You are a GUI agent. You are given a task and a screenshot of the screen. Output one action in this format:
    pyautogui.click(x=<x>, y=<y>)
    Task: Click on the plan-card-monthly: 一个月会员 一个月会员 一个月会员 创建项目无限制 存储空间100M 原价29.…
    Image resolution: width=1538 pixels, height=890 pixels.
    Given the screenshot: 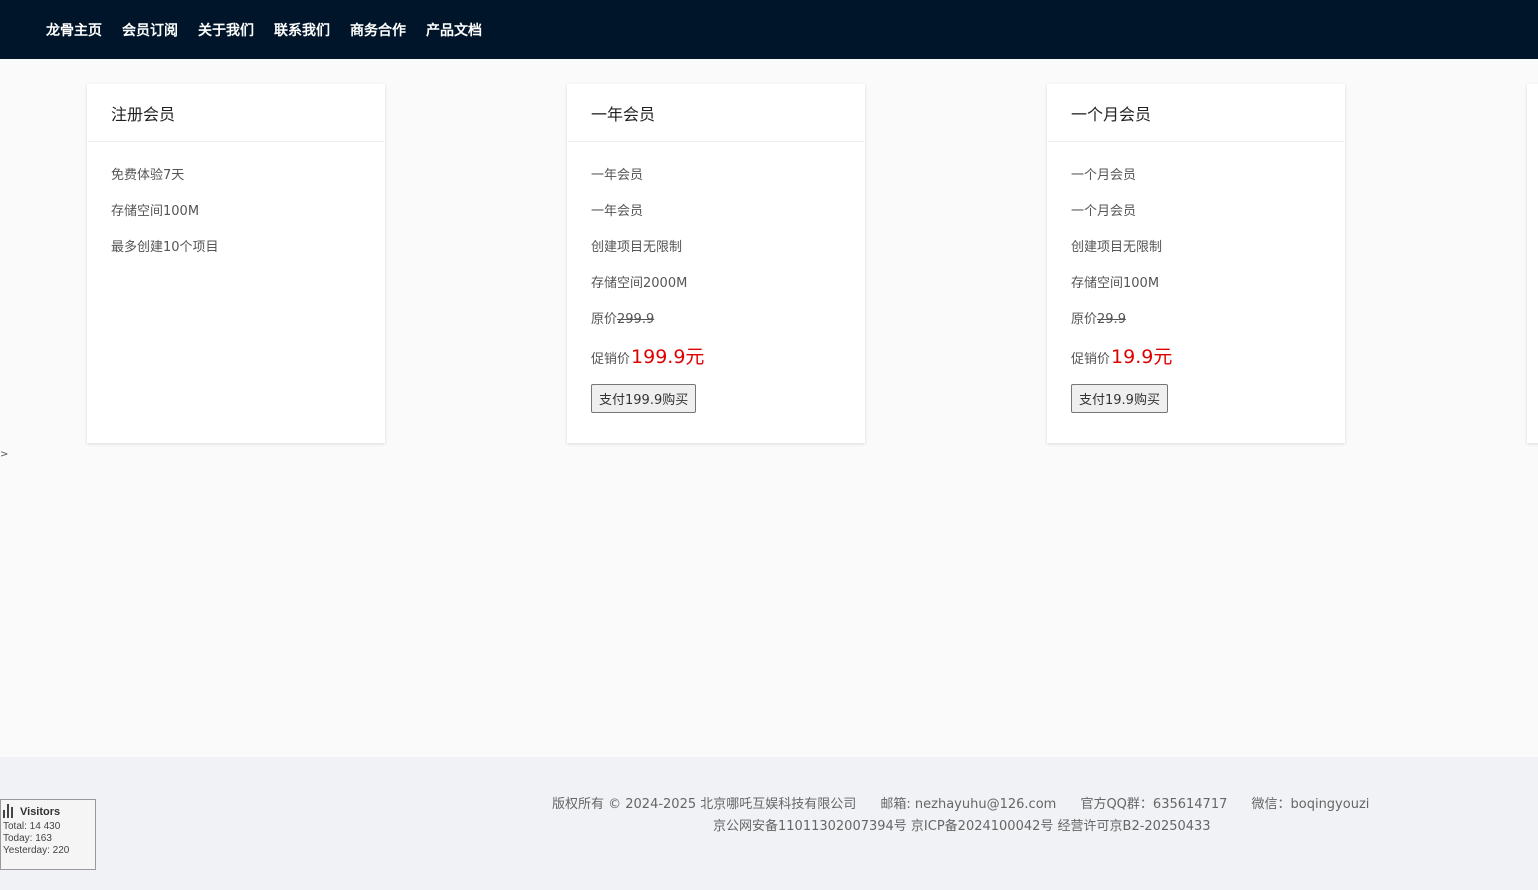 What is the action you would take?
    pyautogui.click(x=1196, y=263)
    